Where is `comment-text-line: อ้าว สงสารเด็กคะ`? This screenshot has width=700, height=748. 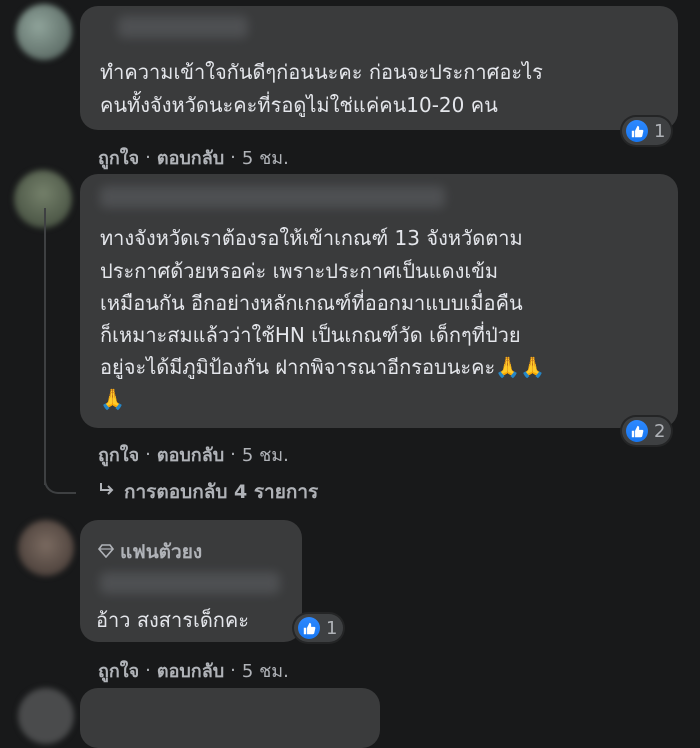 comment-text-line: อ้าว สงสารเด็กคะ is located at coordinates (173, 620).